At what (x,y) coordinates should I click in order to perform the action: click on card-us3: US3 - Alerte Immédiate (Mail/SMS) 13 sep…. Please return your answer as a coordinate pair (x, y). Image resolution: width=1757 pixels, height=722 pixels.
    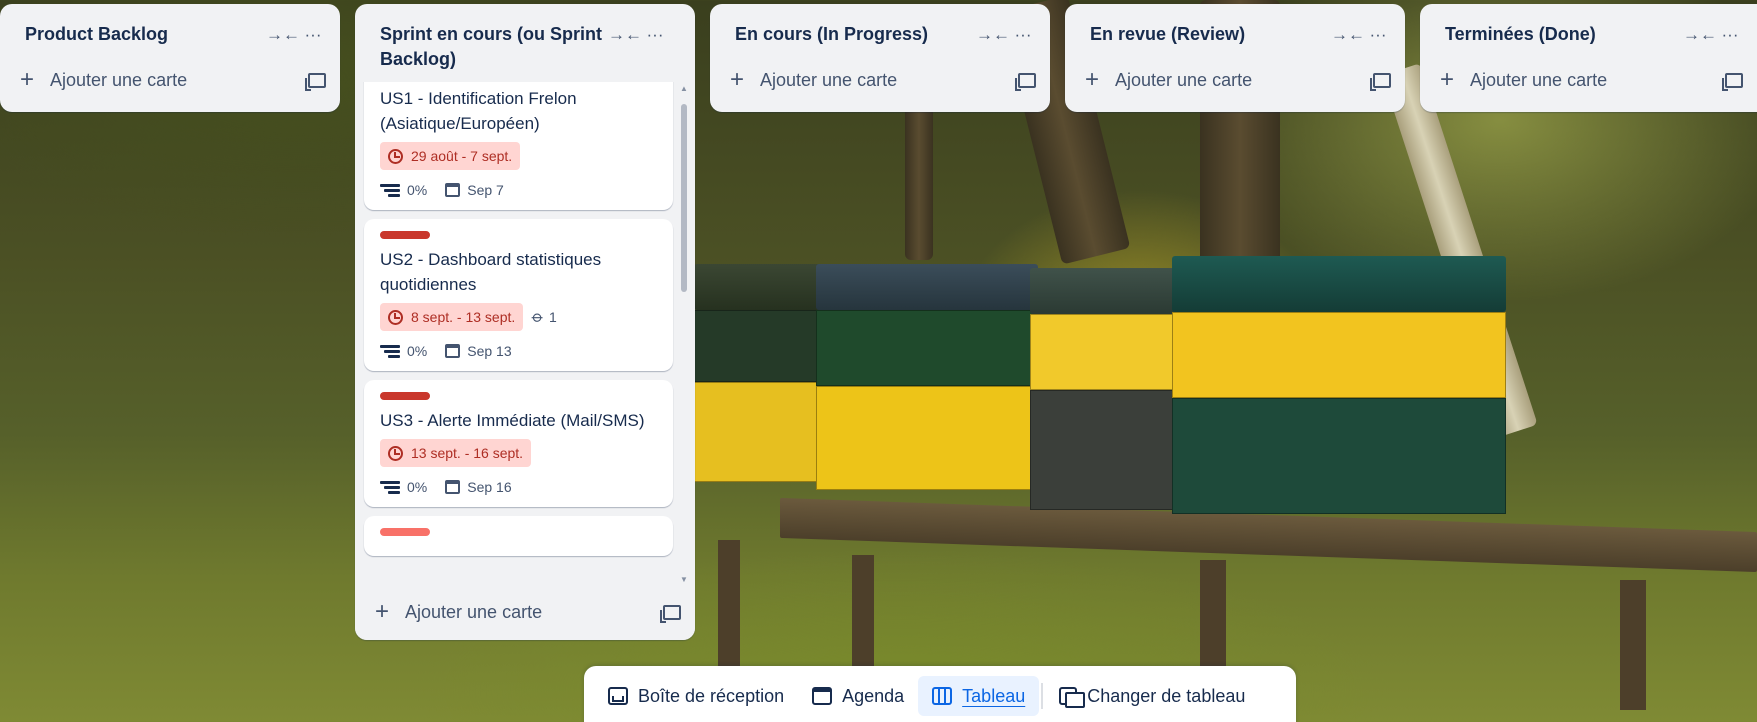
    Looking at the image, I should click on (518, 443).